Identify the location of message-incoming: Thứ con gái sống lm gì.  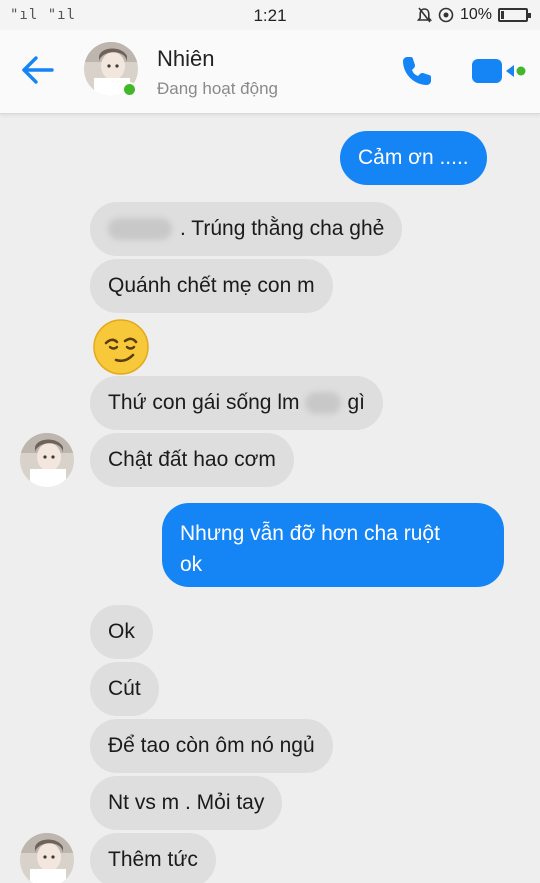
(236, 403).